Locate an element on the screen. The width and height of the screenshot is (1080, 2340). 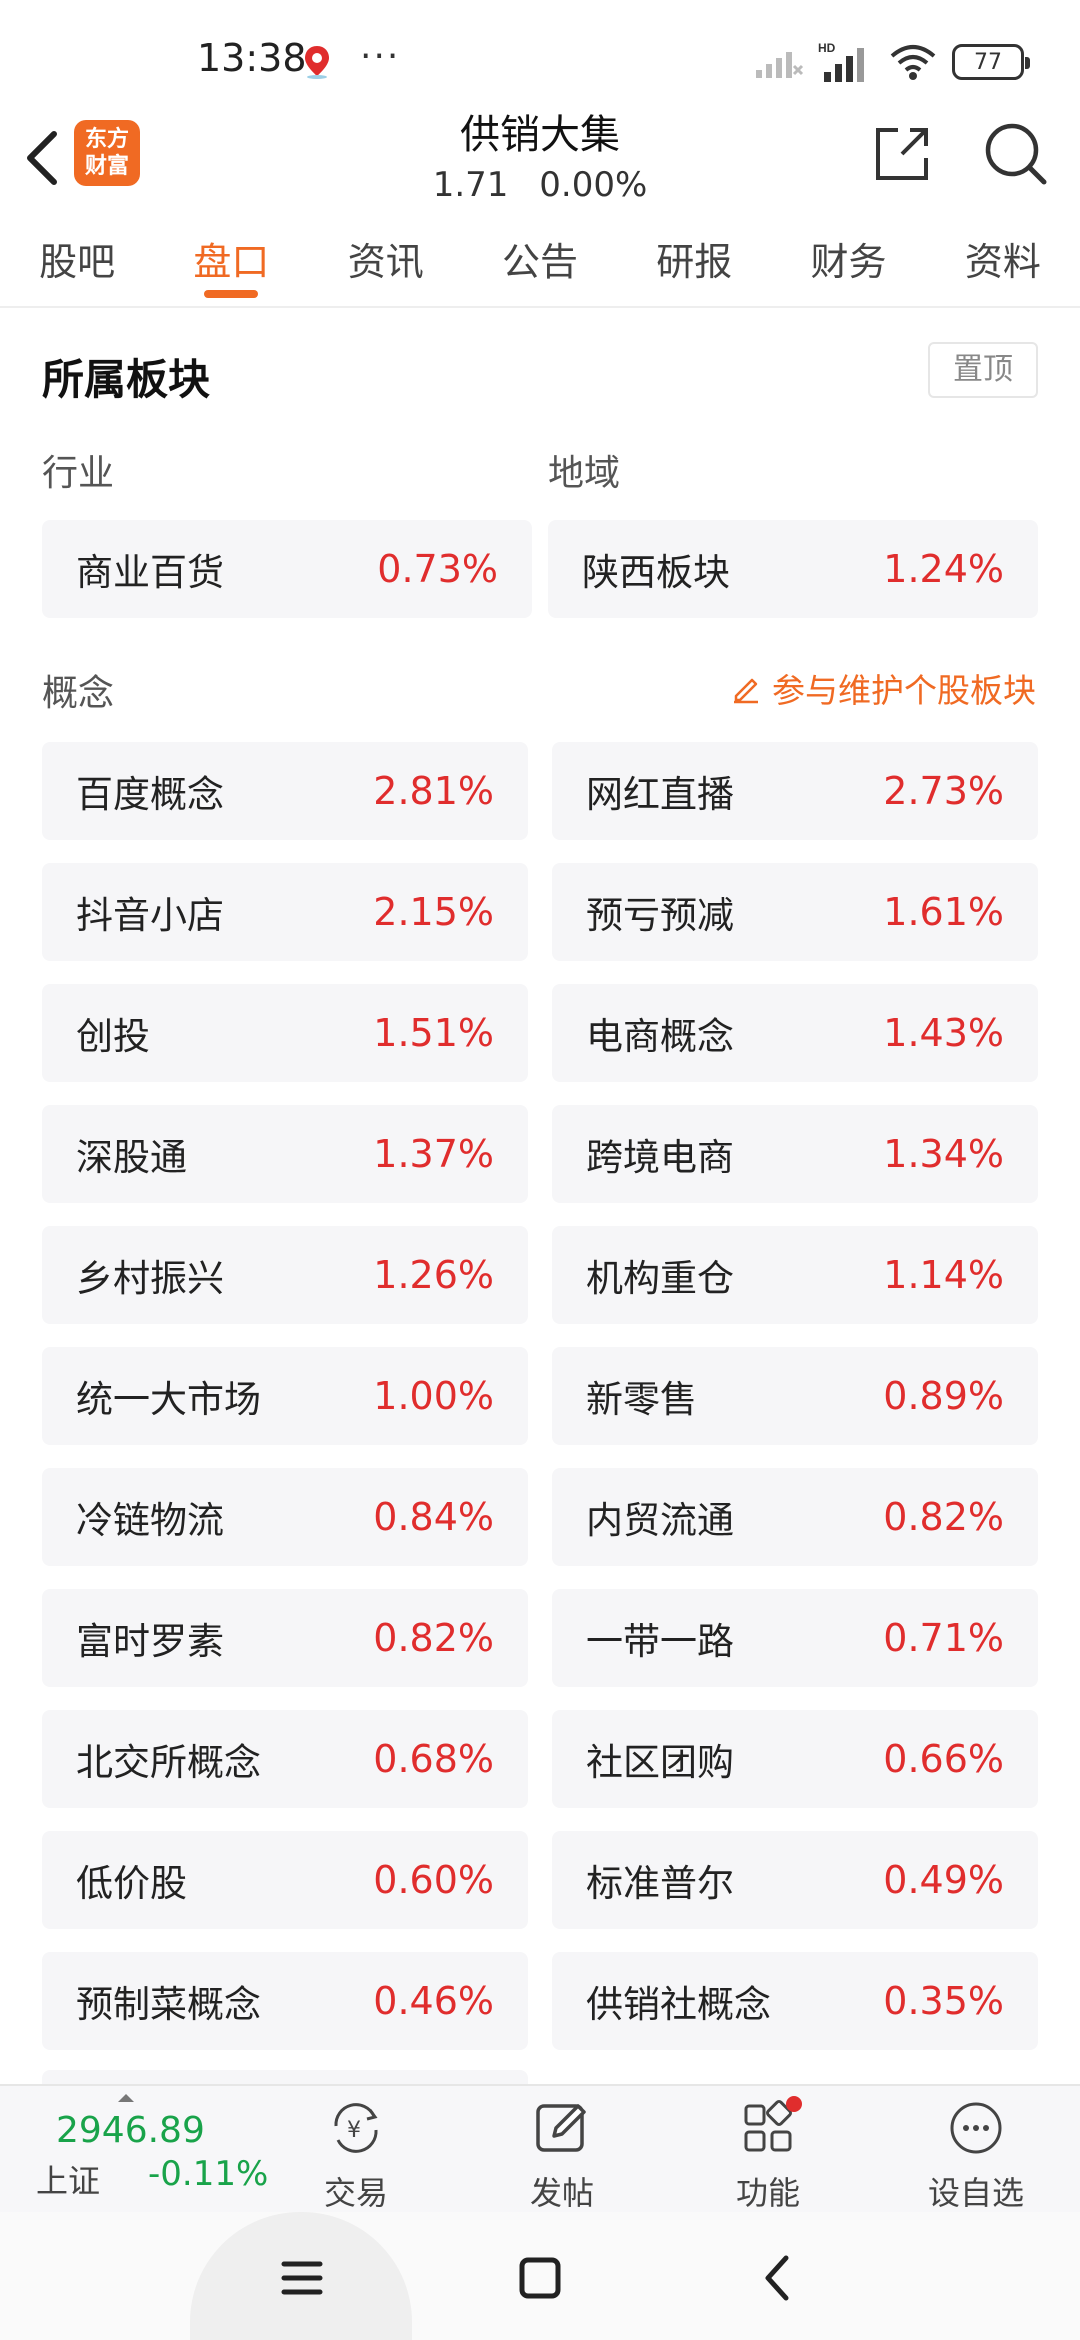
edit-icon is located at coordinates (746, 691).